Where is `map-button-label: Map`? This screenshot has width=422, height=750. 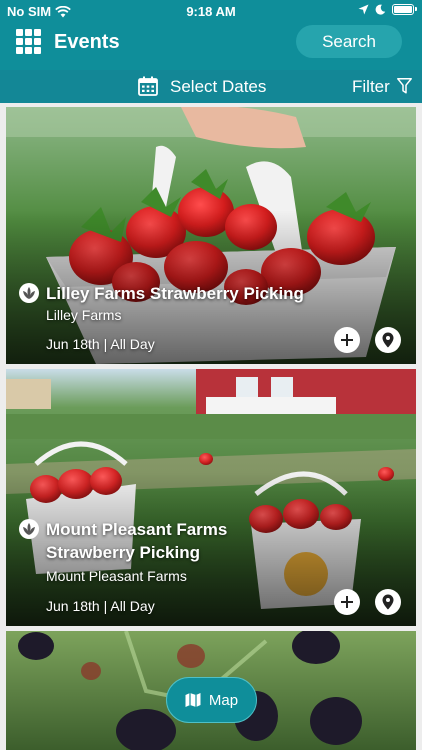
map-button-label: Map is located at coordinates (223, 700).